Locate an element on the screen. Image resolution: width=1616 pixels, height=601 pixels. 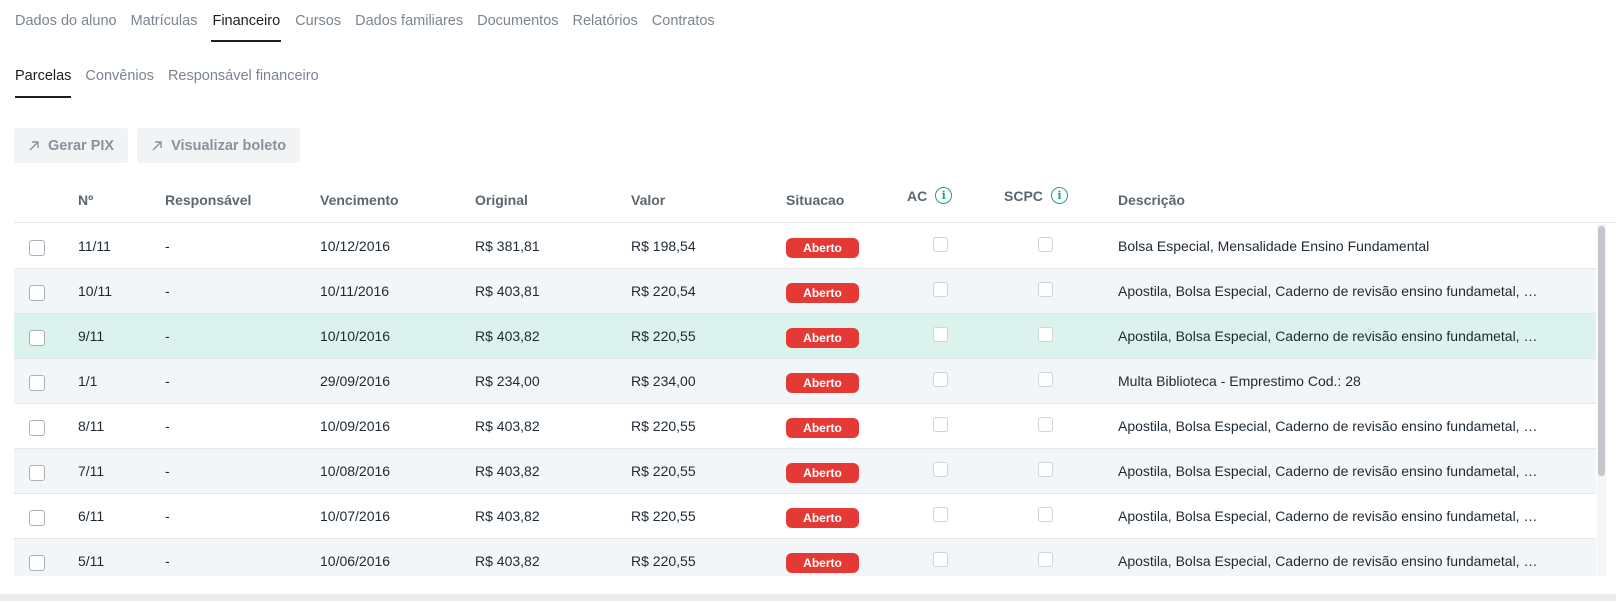
col-descricao: Descrição is located at coordinates (1151, 200).